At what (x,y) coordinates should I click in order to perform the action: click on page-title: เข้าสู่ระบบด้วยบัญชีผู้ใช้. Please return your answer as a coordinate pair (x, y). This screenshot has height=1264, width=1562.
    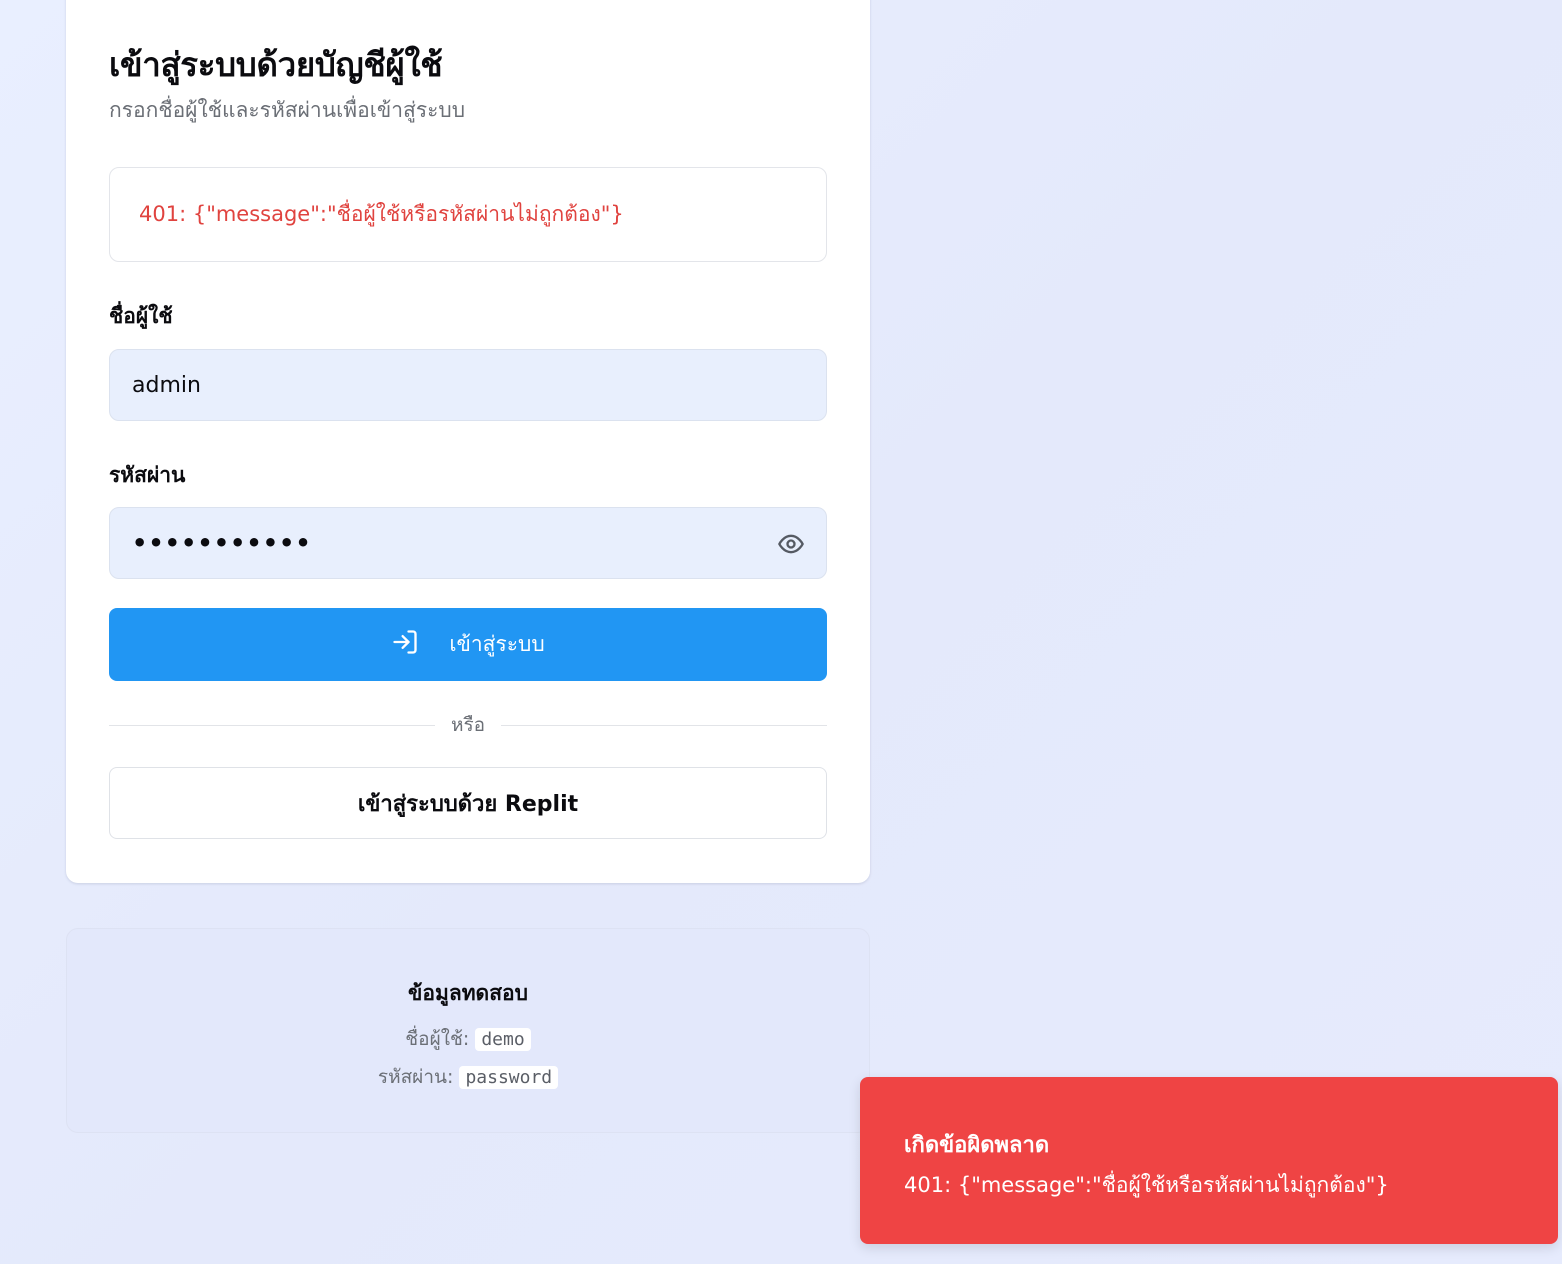
    Looking at the image, I should click on (276, 64).